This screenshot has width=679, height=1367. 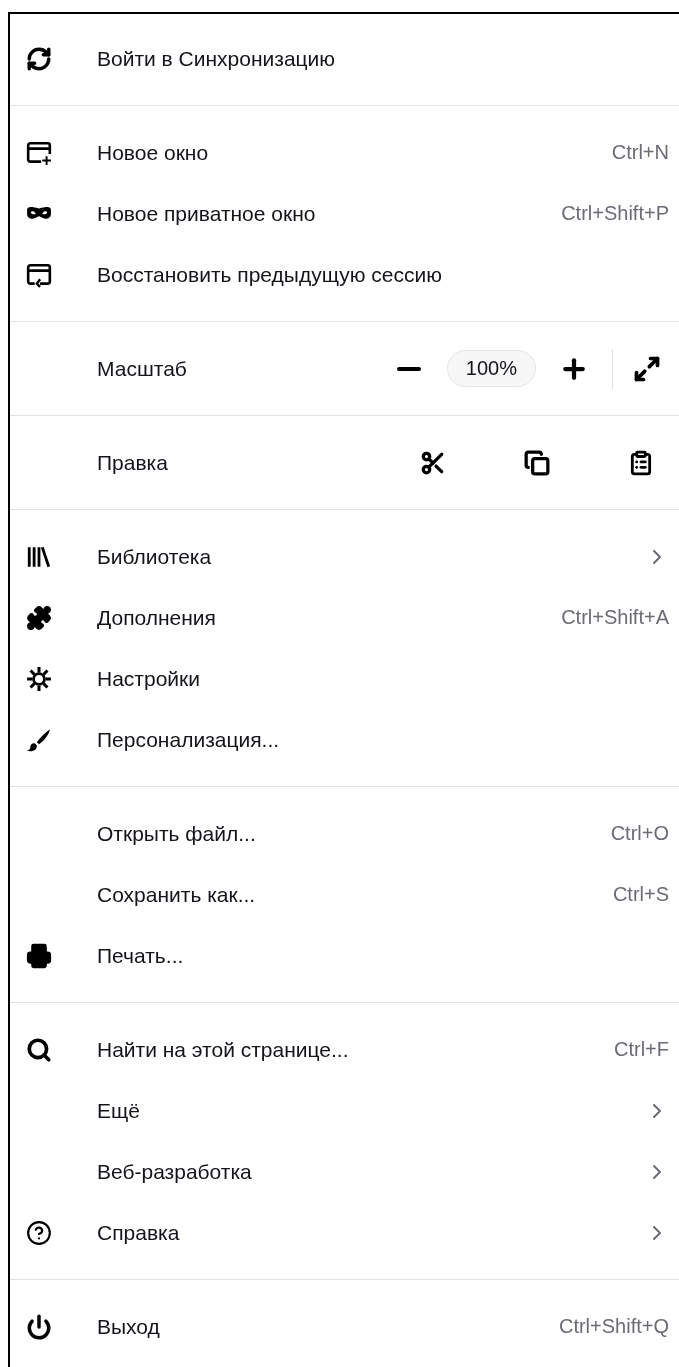 What do you see at coordinates (537, 462) in the screenshot?
I see `copy-icon` at bounding box center [537, 462].